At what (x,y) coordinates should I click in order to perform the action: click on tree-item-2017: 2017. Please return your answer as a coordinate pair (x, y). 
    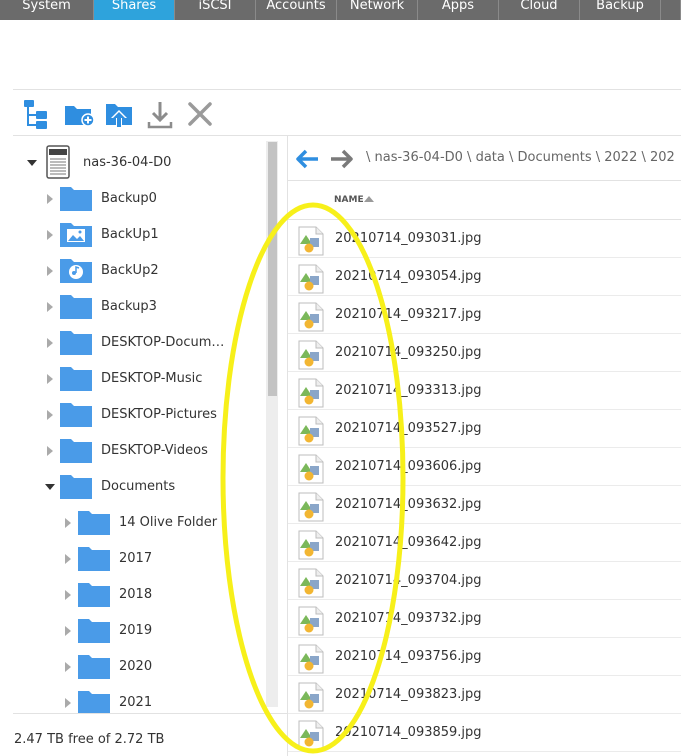
    Looking at the image, I should click on (143, 559).